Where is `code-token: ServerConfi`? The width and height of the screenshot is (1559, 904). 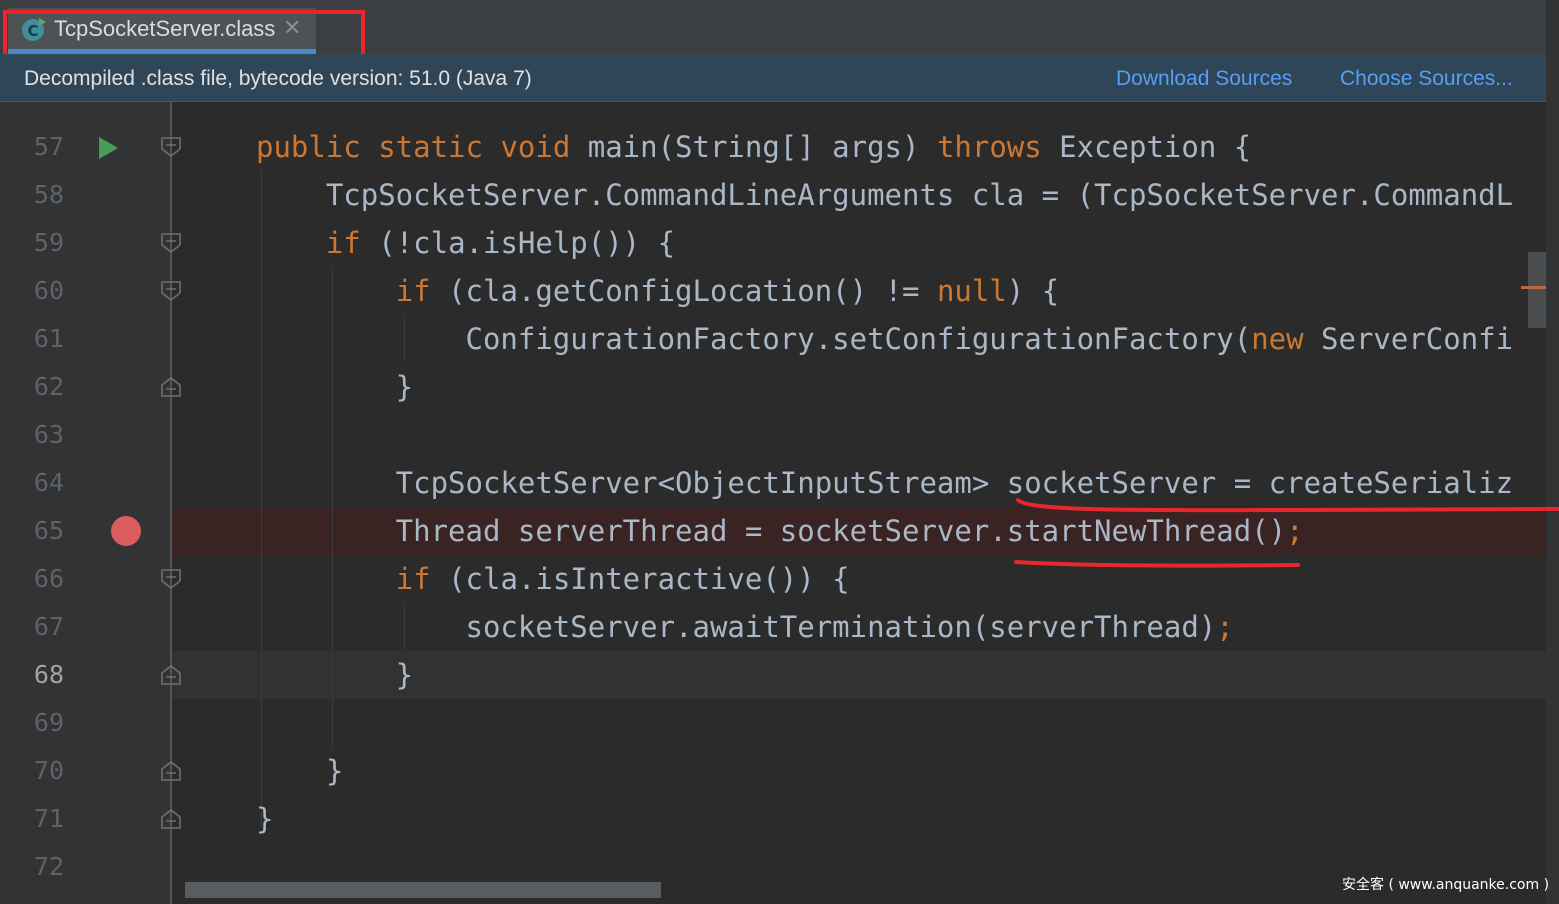
code-token: ServerConfi is located at coordinates (1417, 339).